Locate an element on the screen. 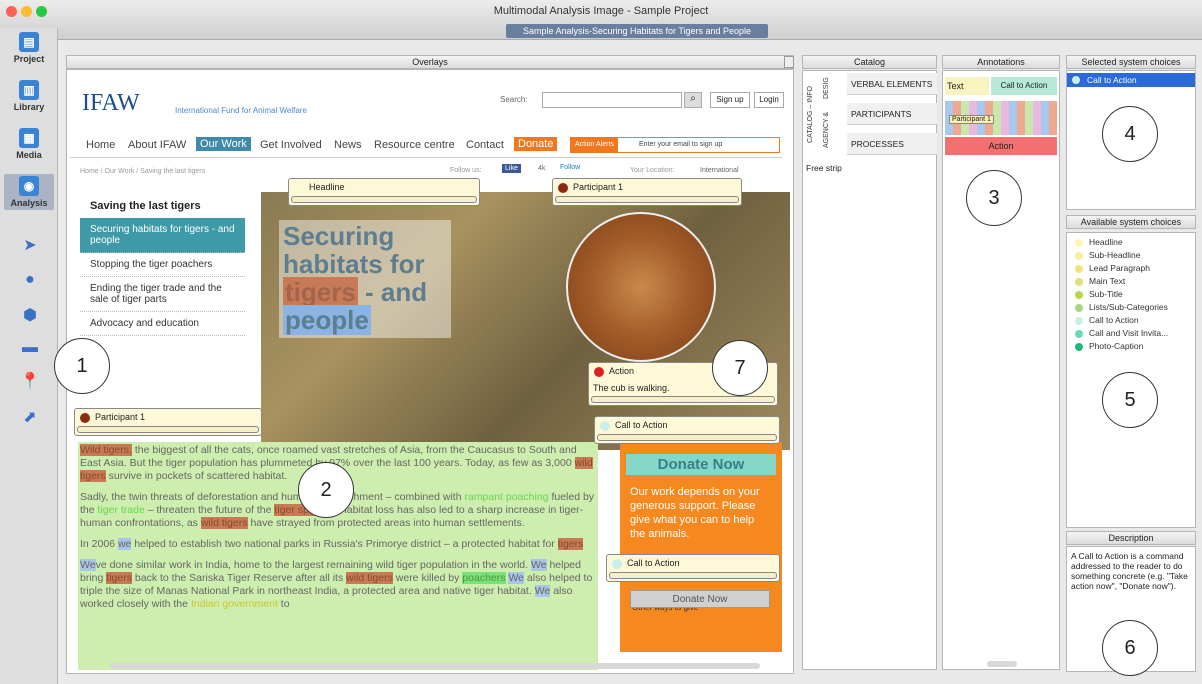 The width and height of the screenshot is (1202, 684). project-label: Project is located at coordinates (29, 59).